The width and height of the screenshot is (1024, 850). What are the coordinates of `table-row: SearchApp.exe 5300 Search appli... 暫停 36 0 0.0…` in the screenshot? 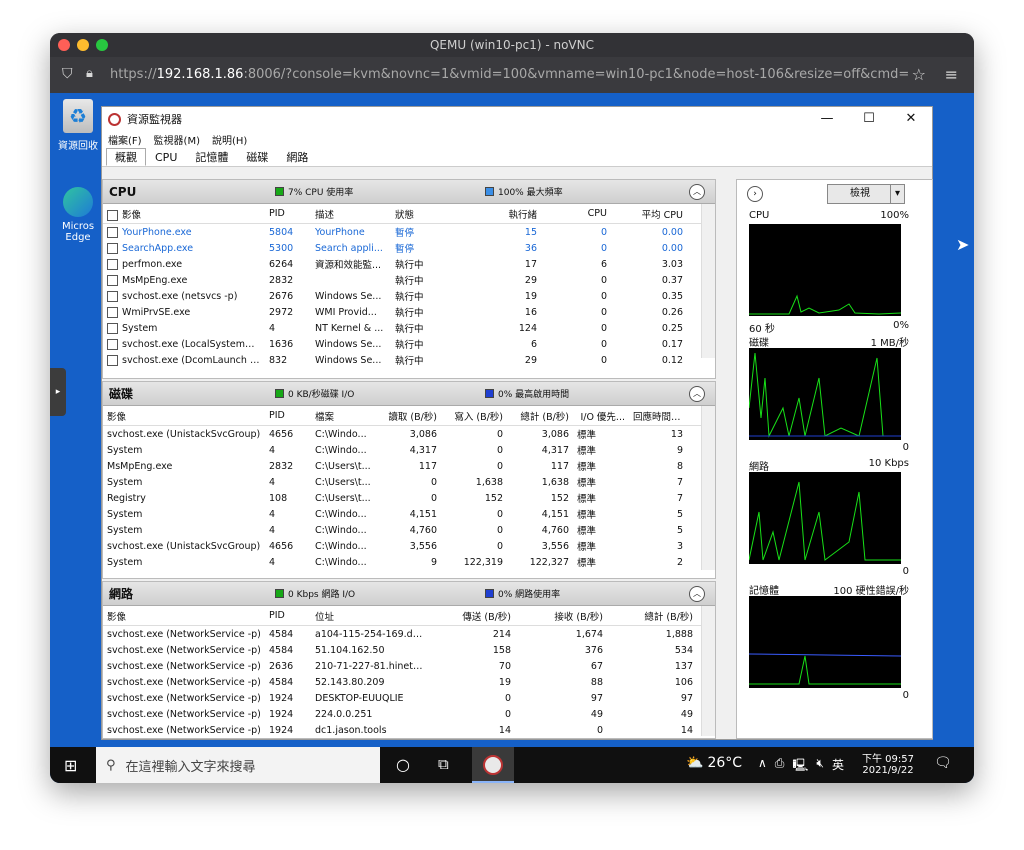 It's located at (409, 248).